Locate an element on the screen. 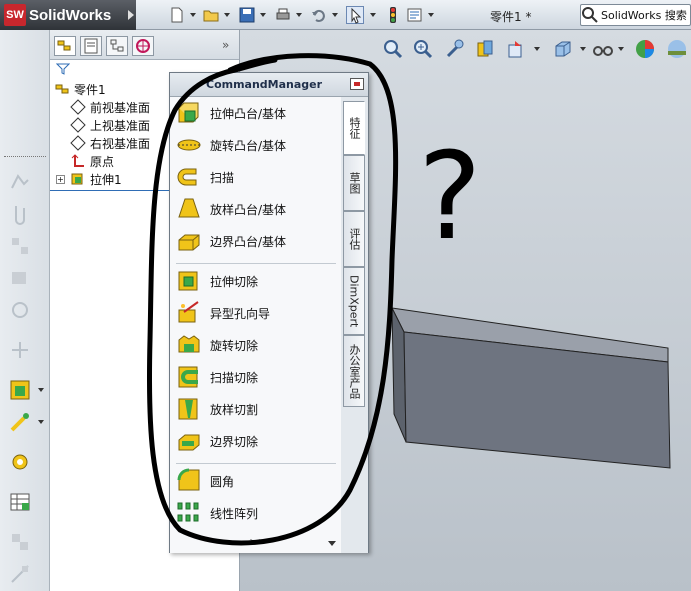  part-icon is located at coordinates (62, 89).